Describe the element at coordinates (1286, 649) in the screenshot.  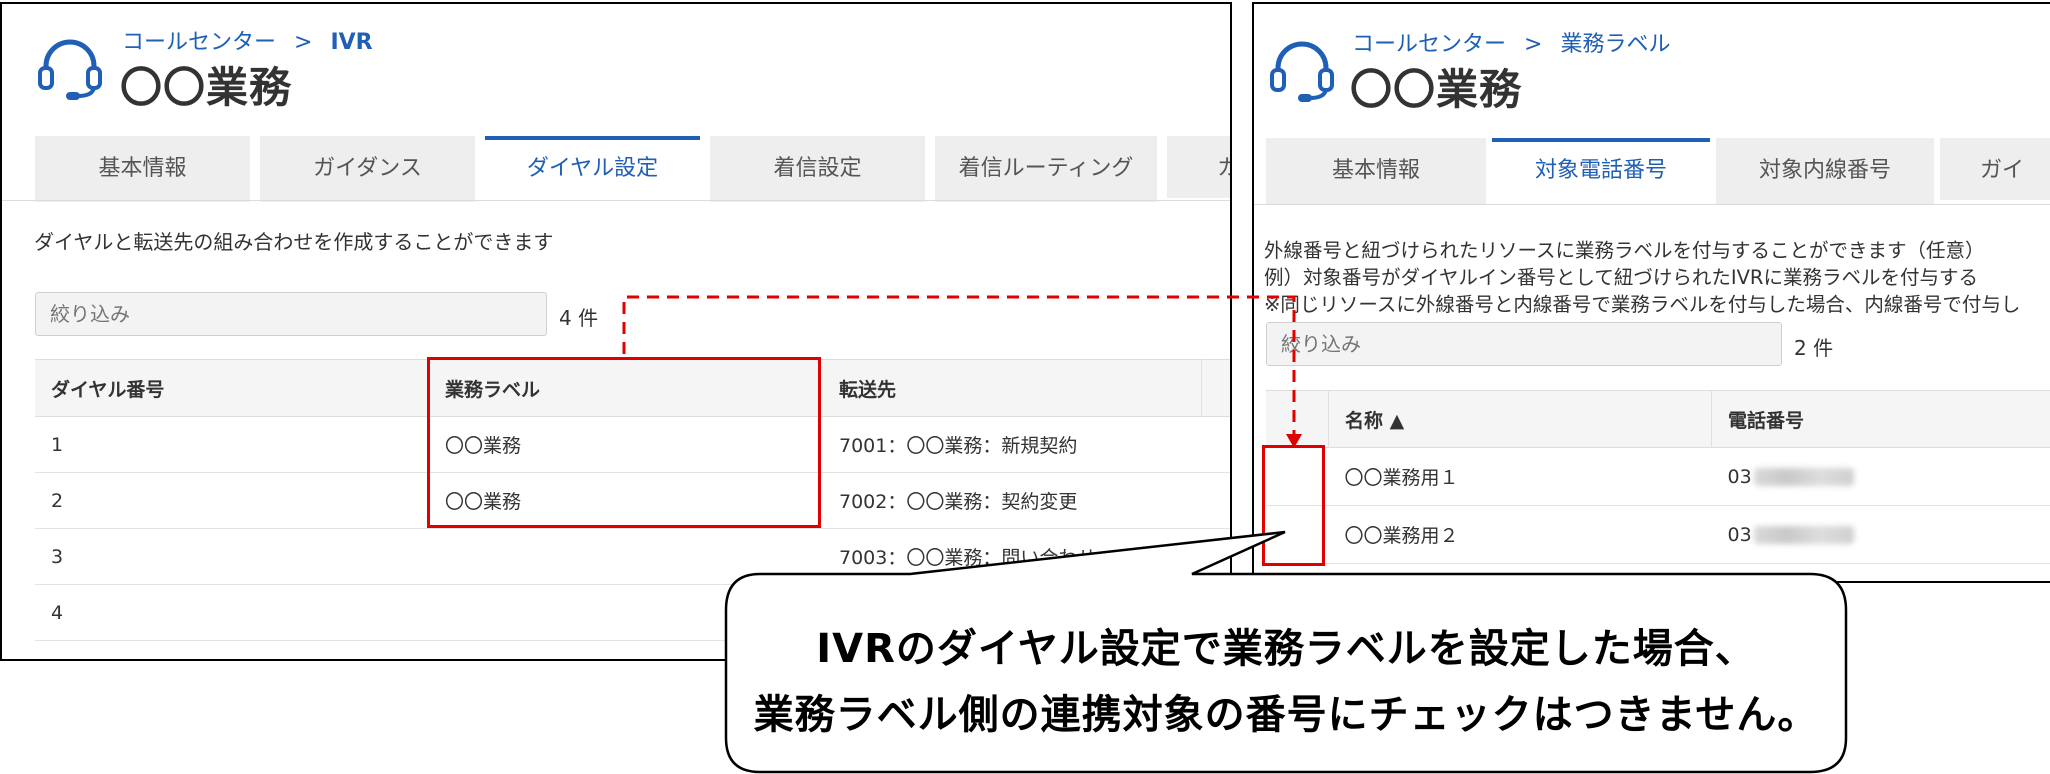
I see `callout-line-1: IVRのダイヤル設定で業務ラベルを設定した場合、` at that location.